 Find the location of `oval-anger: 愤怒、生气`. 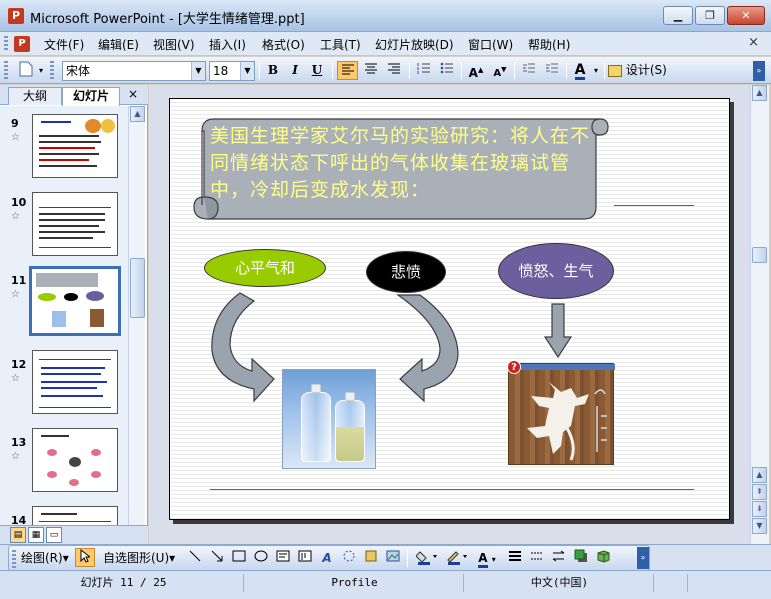

oval-anger: 愤怒、生气 is located at coordinates (556, 271).